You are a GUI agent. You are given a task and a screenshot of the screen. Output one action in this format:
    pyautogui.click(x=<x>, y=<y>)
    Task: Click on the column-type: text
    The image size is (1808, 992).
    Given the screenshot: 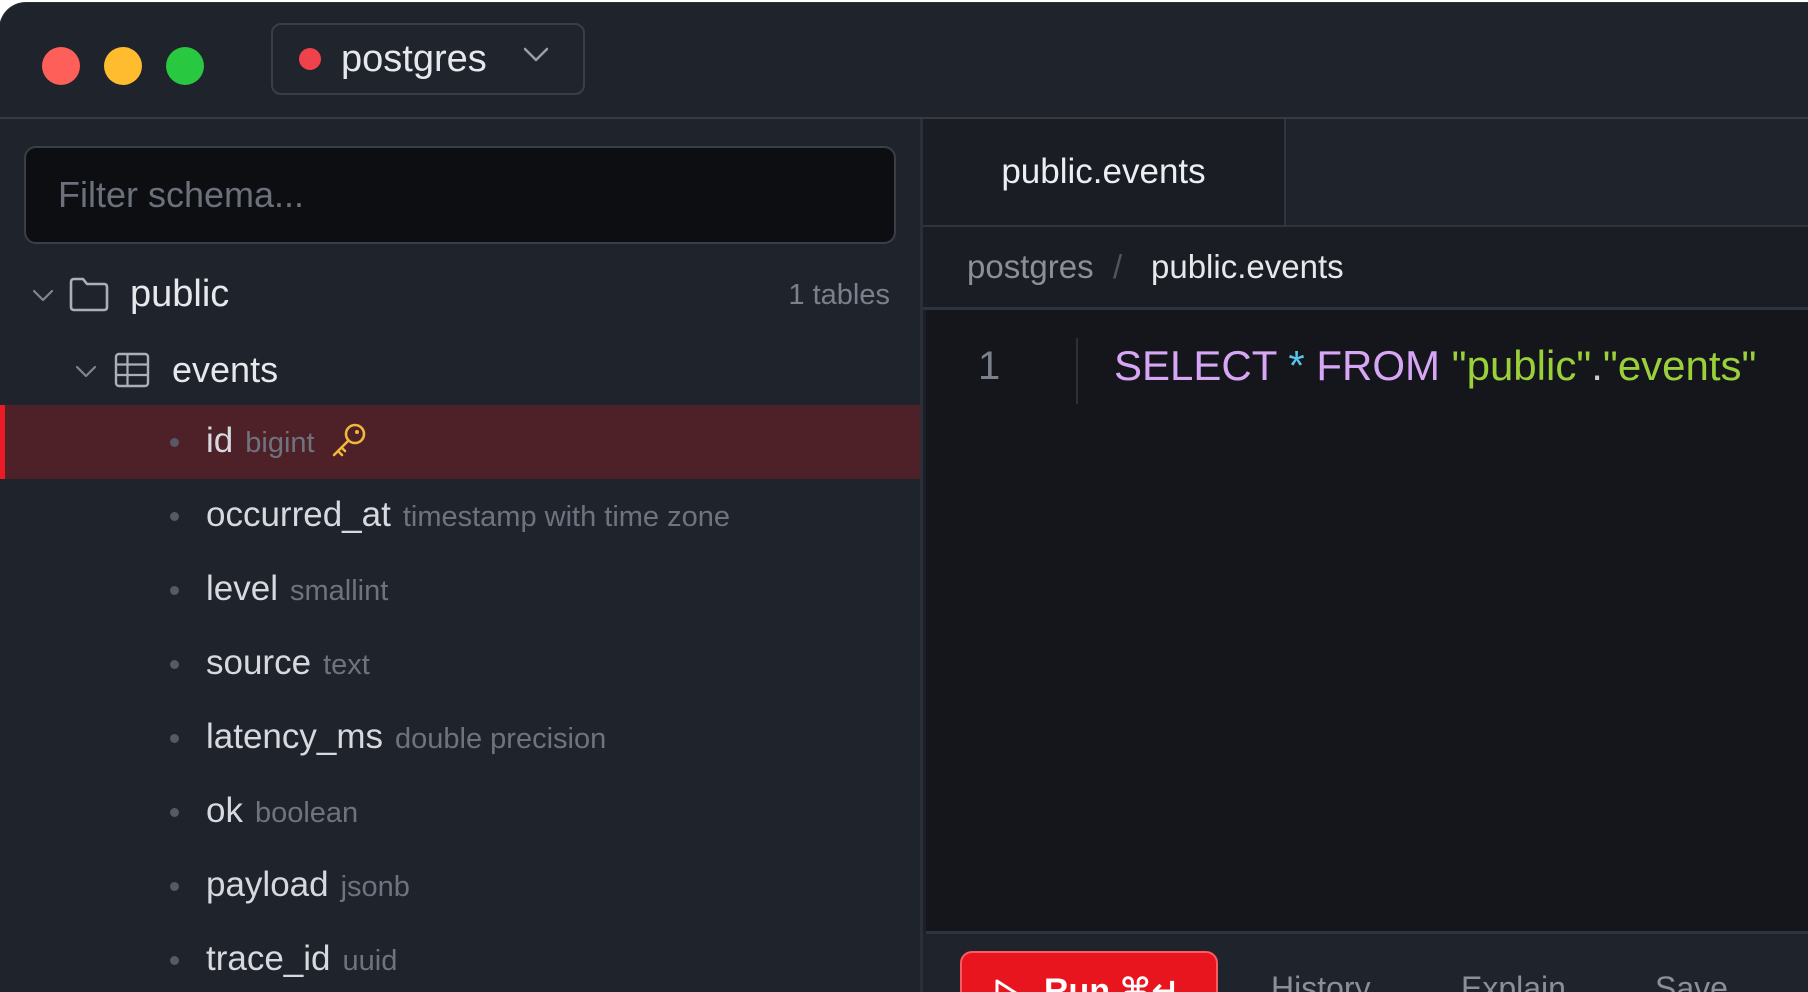 What is the action you would take?
    pyautogui.click(x=346, y=665)
    